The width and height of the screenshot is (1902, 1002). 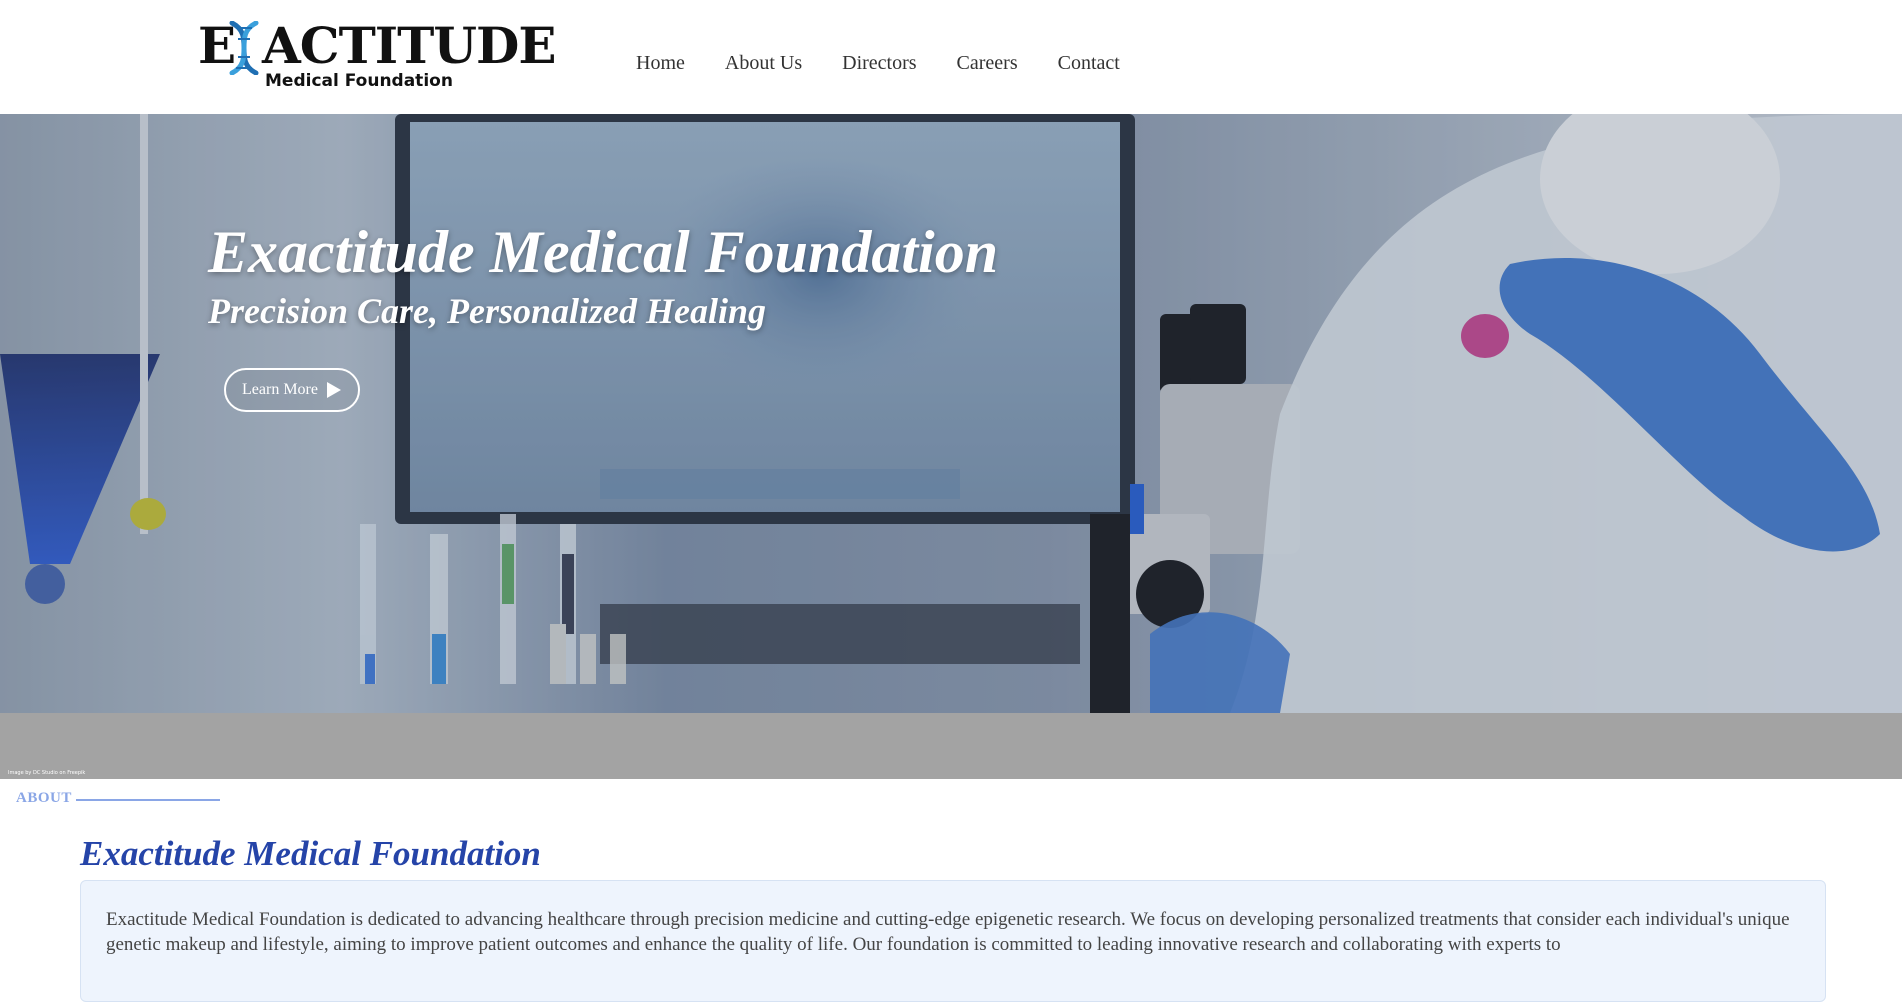 I want to click on main-nav: Home About Us Directors Careers Contact, so click(x=878, y=63).